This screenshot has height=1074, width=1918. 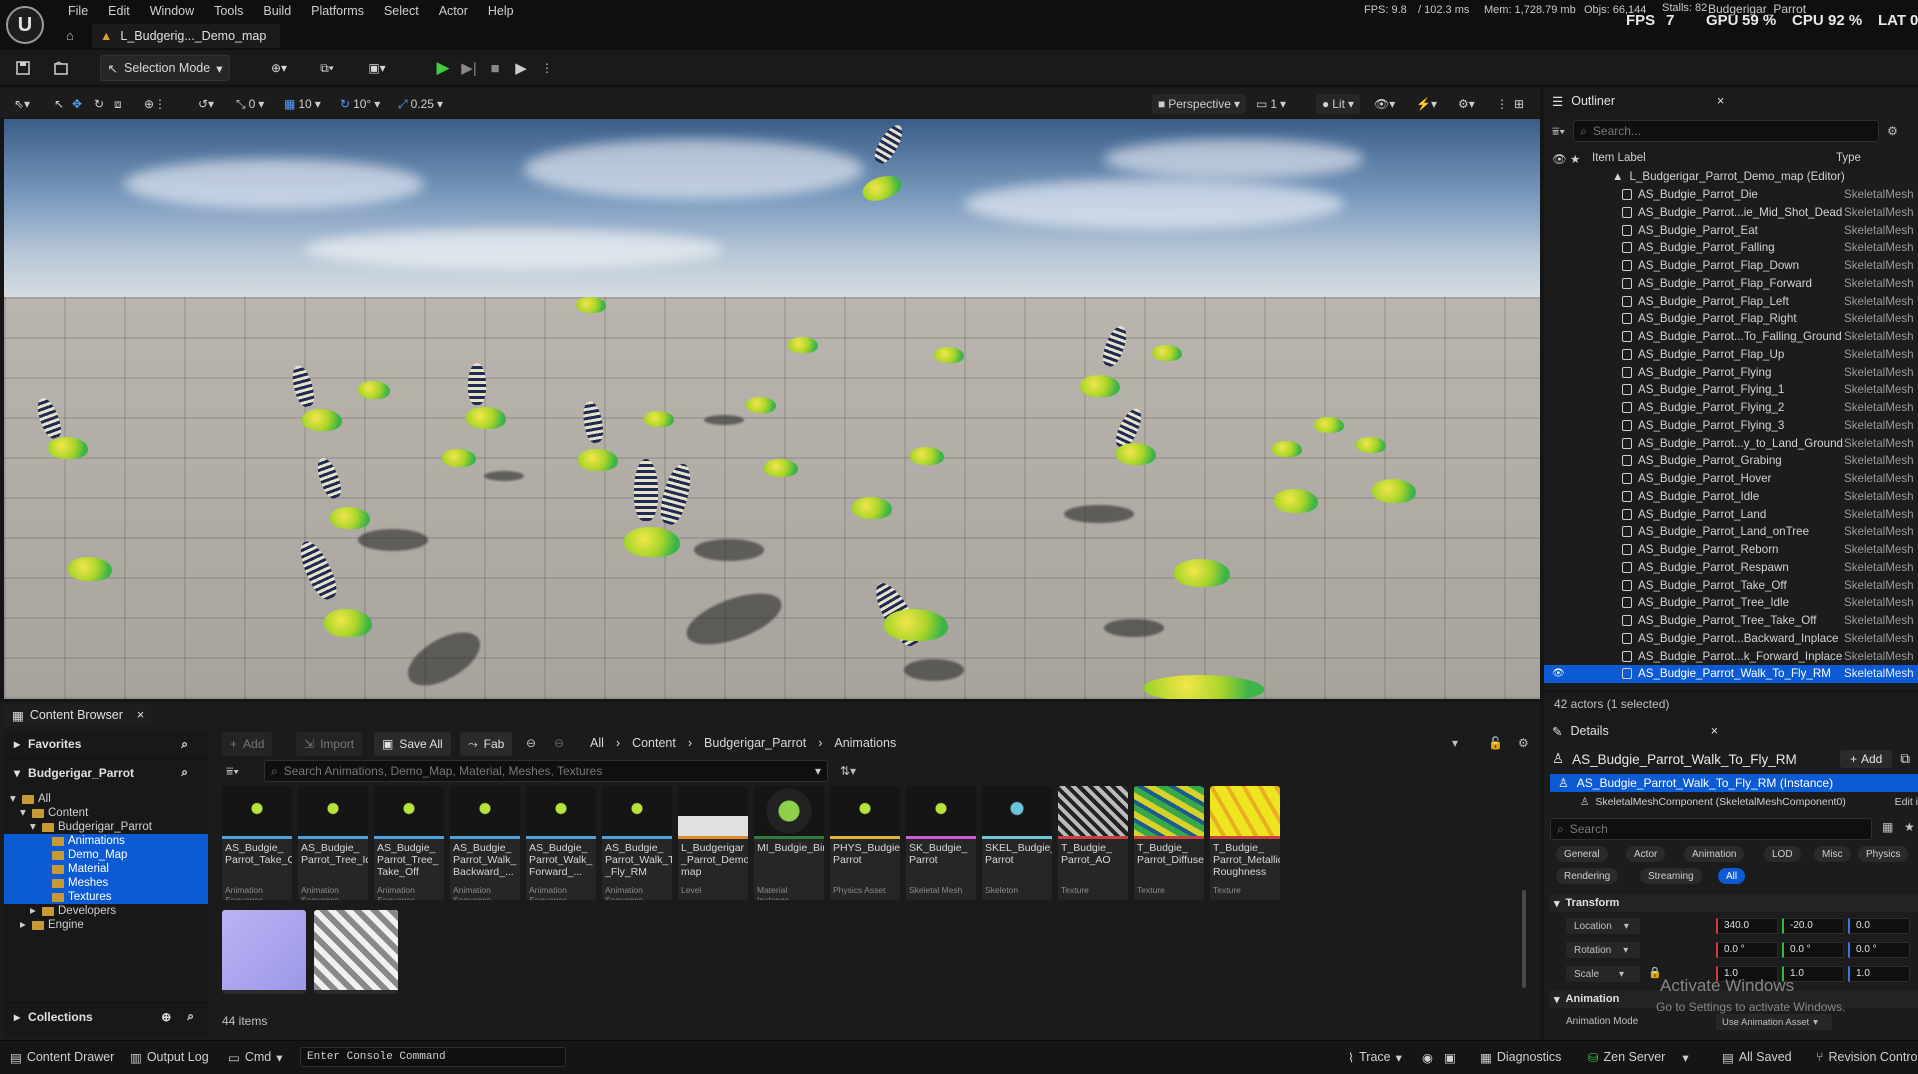 I want to click on location-dropdown: Location ▾, so click(x=1603, y=926).